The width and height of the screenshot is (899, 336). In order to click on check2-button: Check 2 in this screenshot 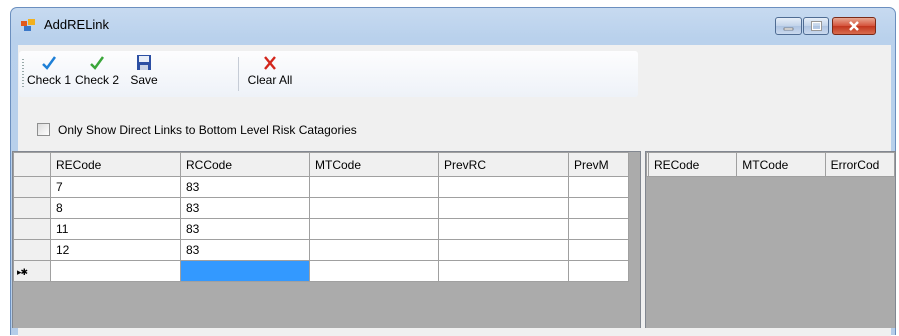, I will do `click(97, 74)`.